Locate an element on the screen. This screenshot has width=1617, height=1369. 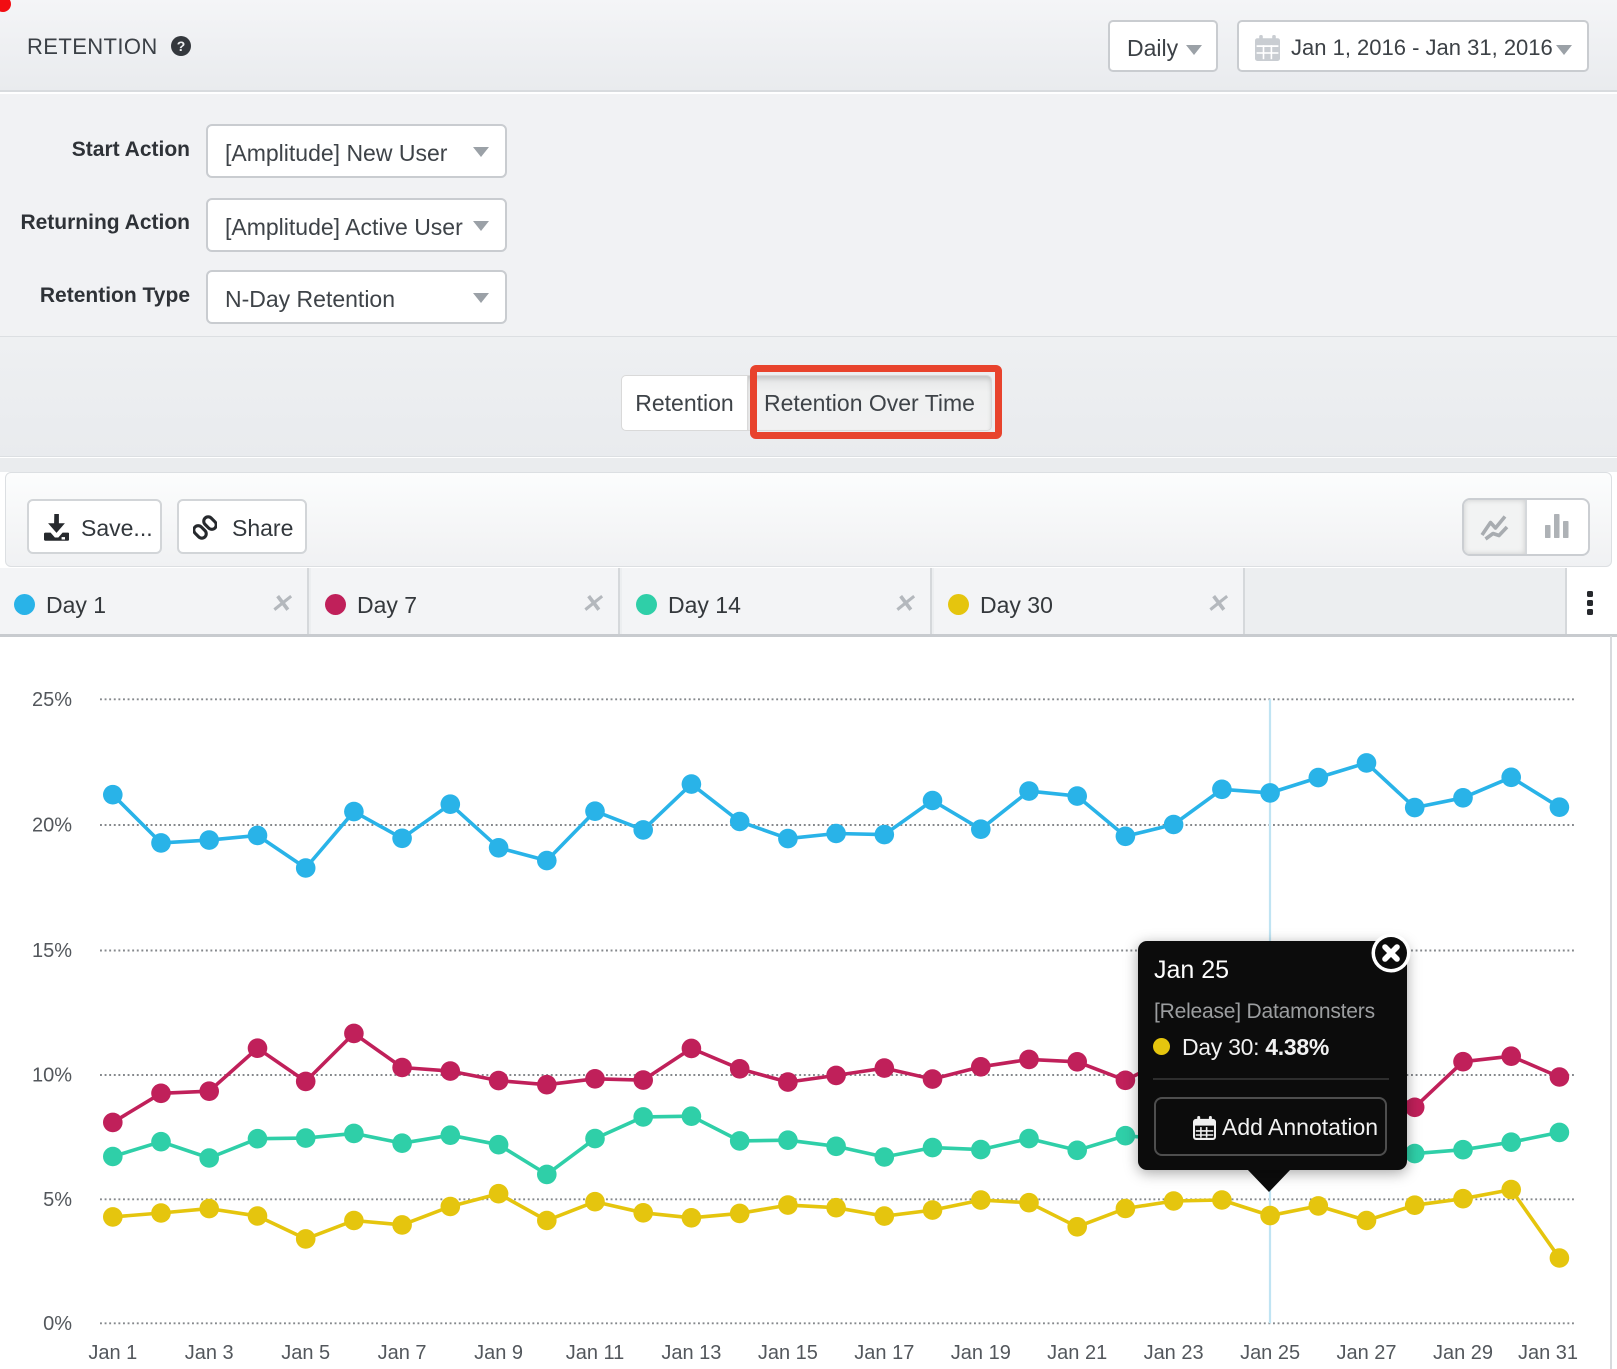
svg-text: 5% is located at coordinates (57, 1200).